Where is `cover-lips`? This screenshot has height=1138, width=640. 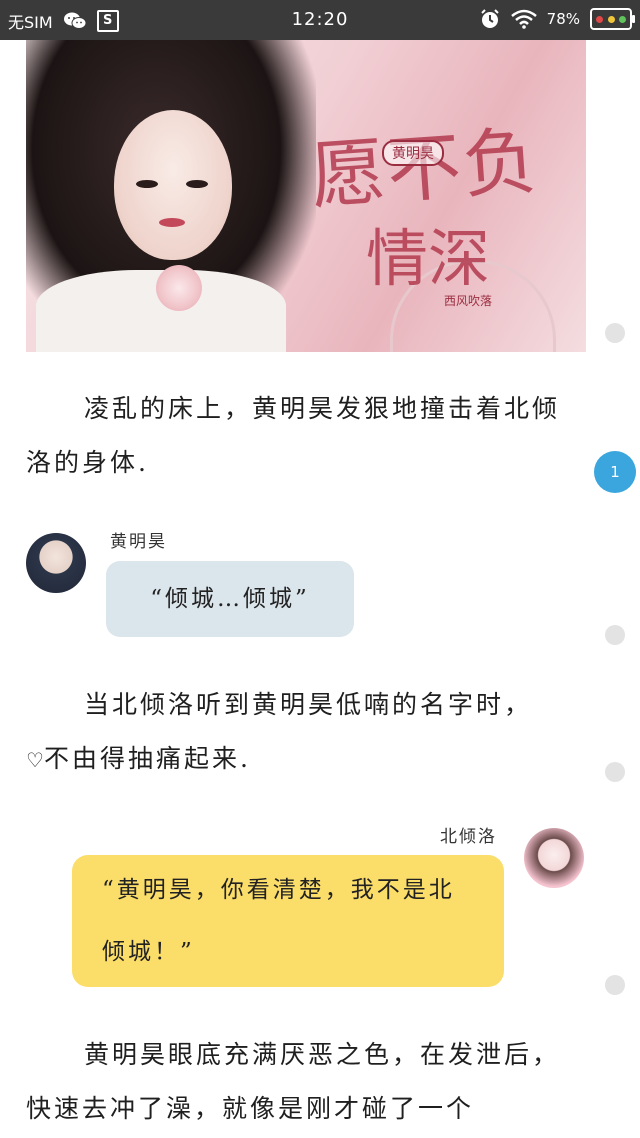 cover-lips is located at coordinates (172, 222).